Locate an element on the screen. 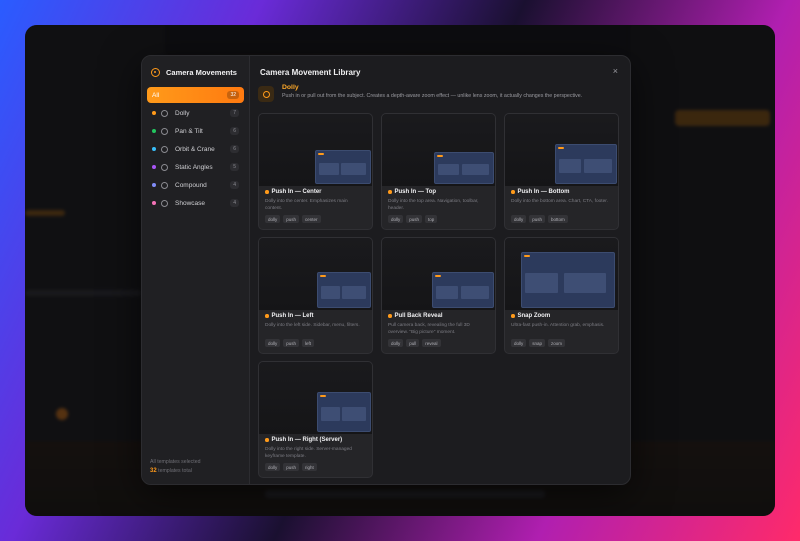  sidebar-item-showcase: Showcase 4 is located at coordinates (195, 203).